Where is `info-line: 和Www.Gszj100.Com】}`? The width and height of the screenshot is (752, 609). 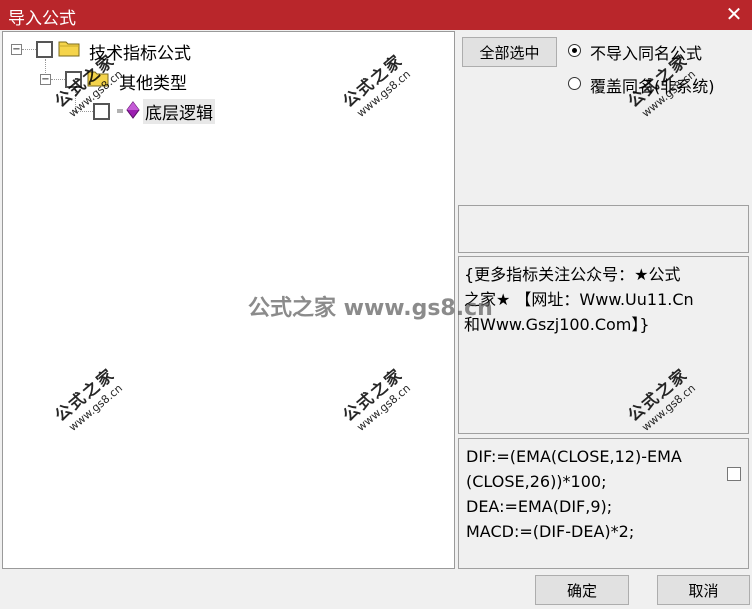
info-line: 和Www.Gszj100.Com】} is located at coordinates (557, 324).